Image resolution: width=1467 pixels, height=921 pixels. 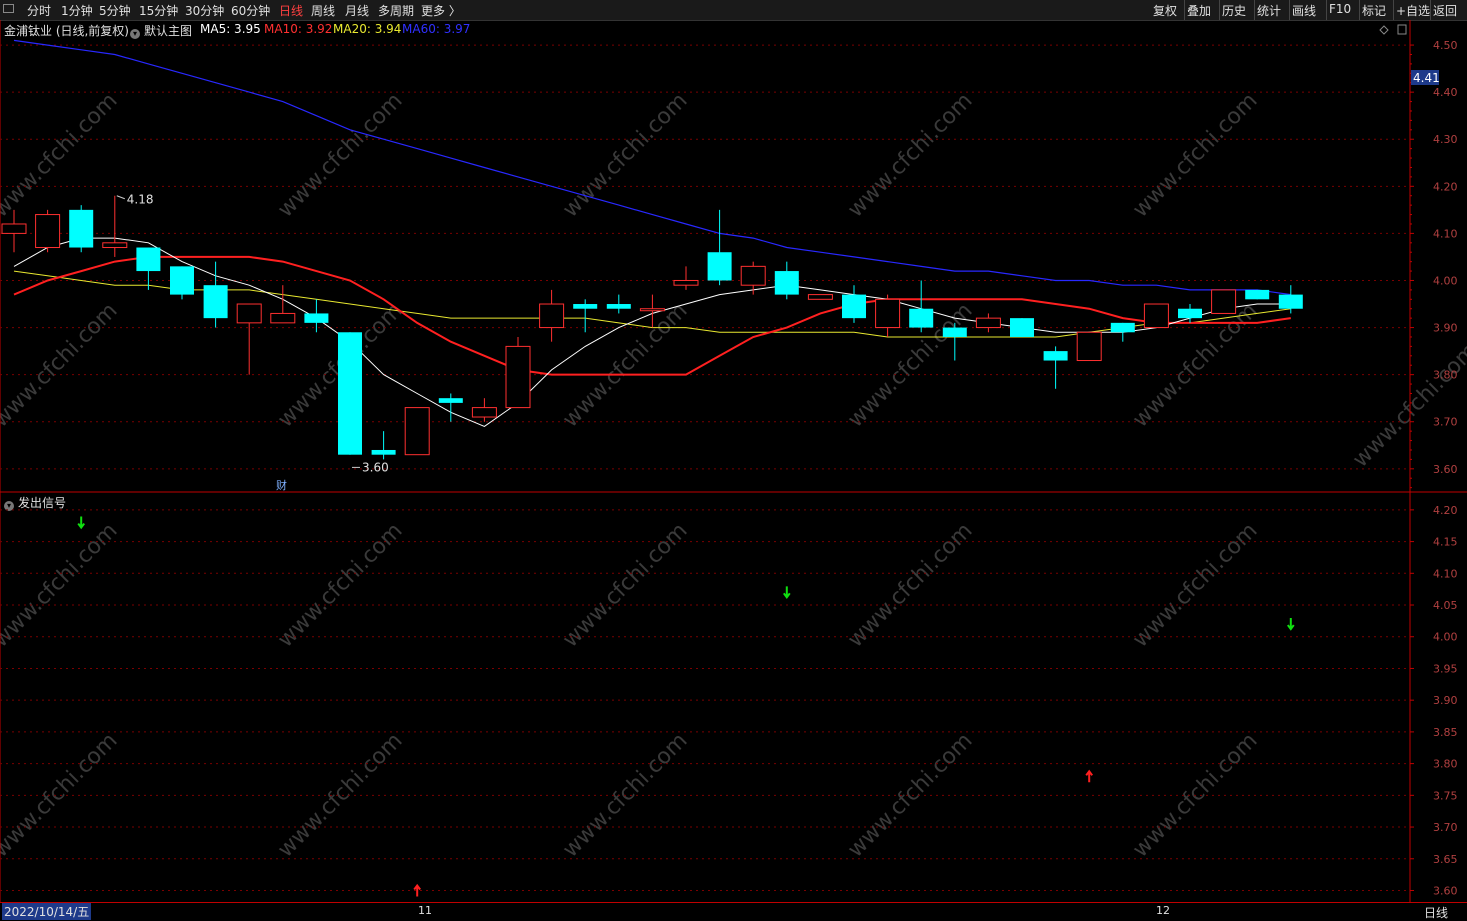 I want to click on finance-marker: 财, so click(x=281, y=485).